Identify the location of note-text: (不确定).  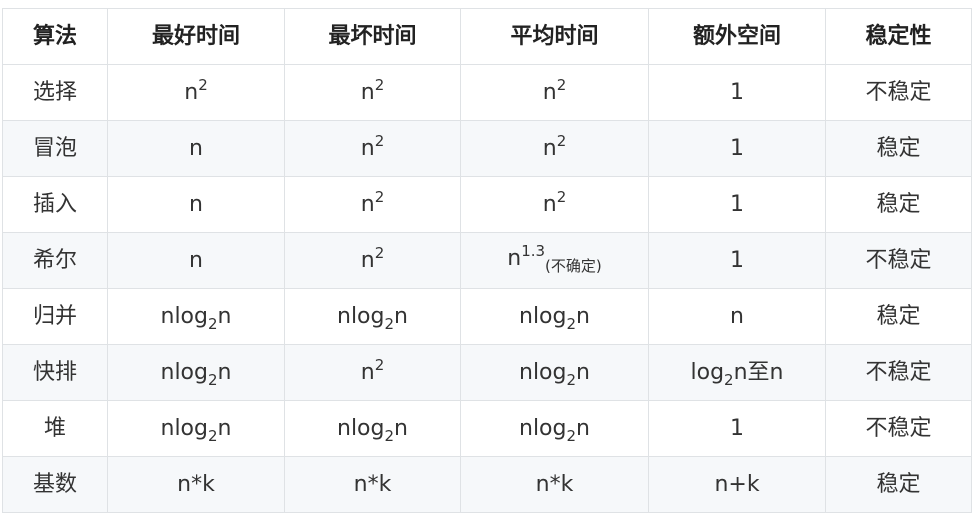
(573, 265).